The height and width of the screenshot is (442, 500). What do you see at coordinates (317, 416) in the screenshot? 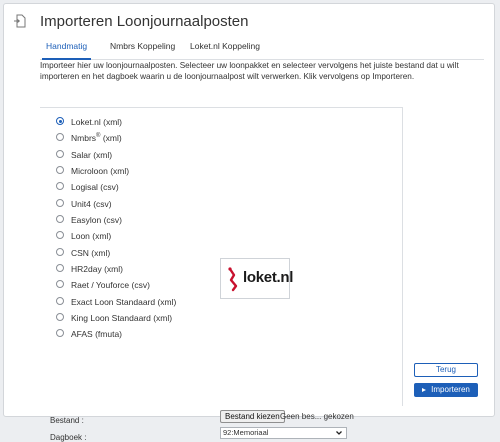
I see `file-status: Geen bes... gekozen` at bounding box center [317, 416].